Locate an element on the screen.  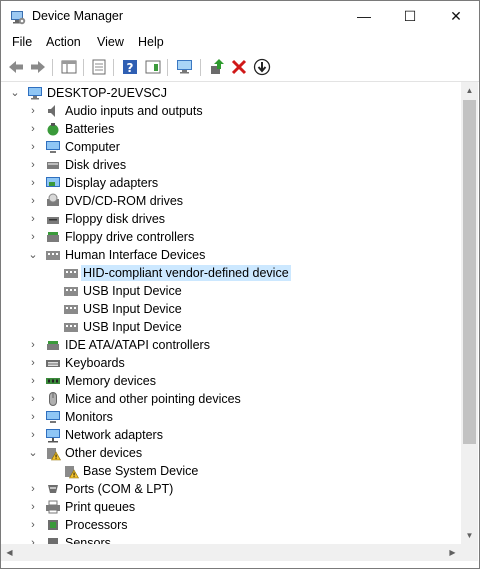
dvd-drive-icon is located at coordinates (53, 199).